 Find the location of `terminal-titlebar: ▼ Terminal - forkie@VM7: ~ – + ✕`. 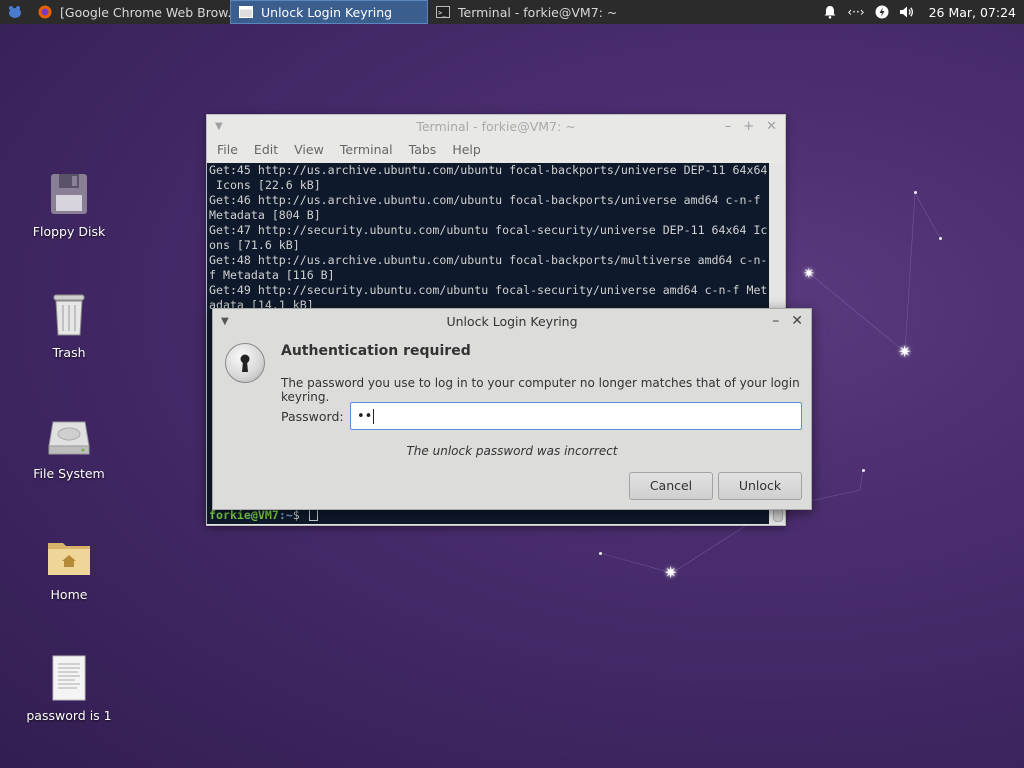

terminal-titlebar: ▼ Terminal - forkie@VM7: ~ – + ✕ is located at coordinates (496, 127).